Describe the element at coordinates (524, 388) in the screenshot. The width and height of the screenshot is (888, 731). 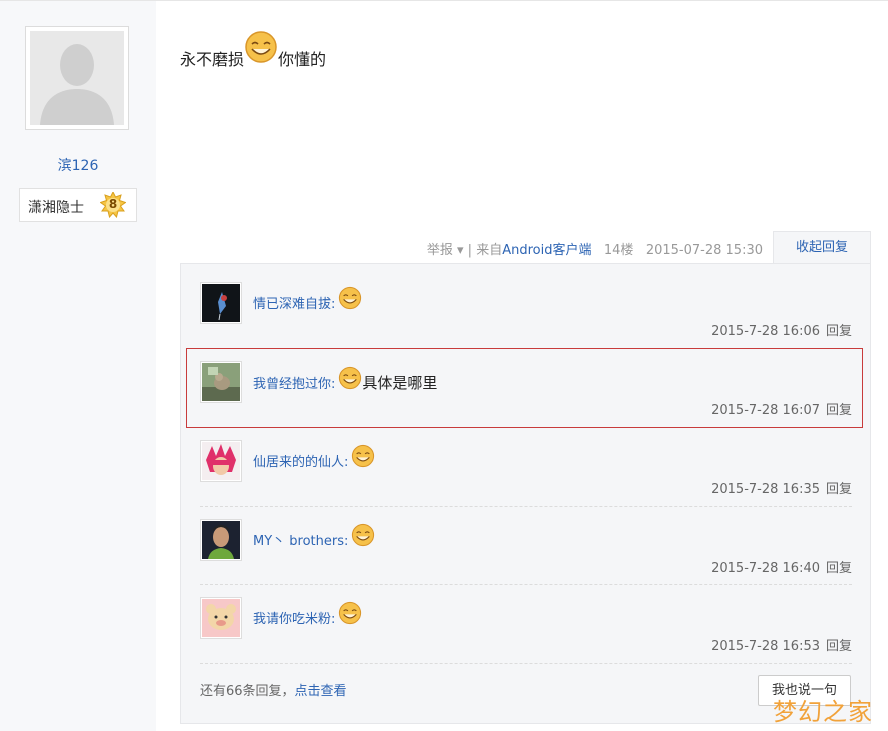
I see `highlight-box` at that location.